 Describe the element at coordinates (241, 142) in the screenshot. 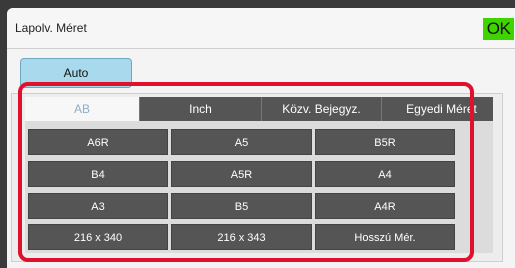

I see `size-a5-button: A5` at that location.